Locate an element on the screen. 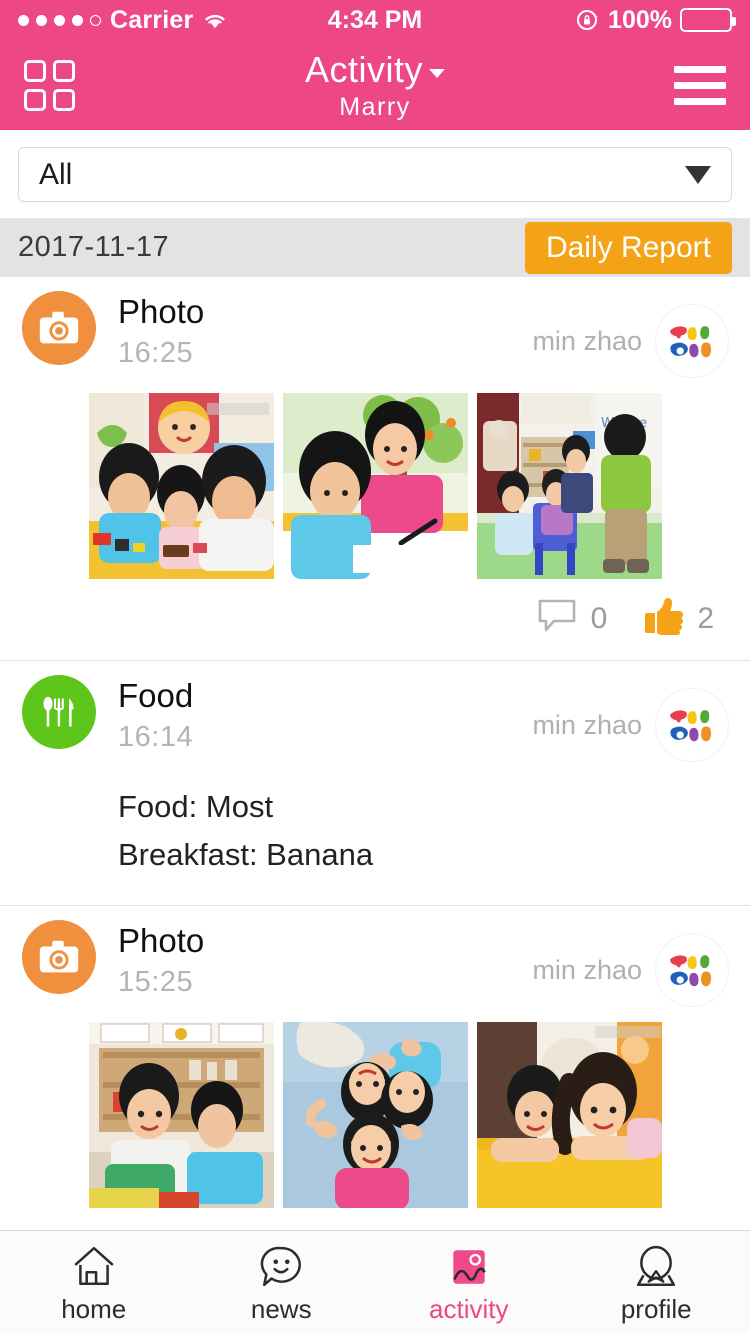 The width and height of the screenshot is (750, 1334). hamburger-menu-icon is located at coordinates (700, 85).